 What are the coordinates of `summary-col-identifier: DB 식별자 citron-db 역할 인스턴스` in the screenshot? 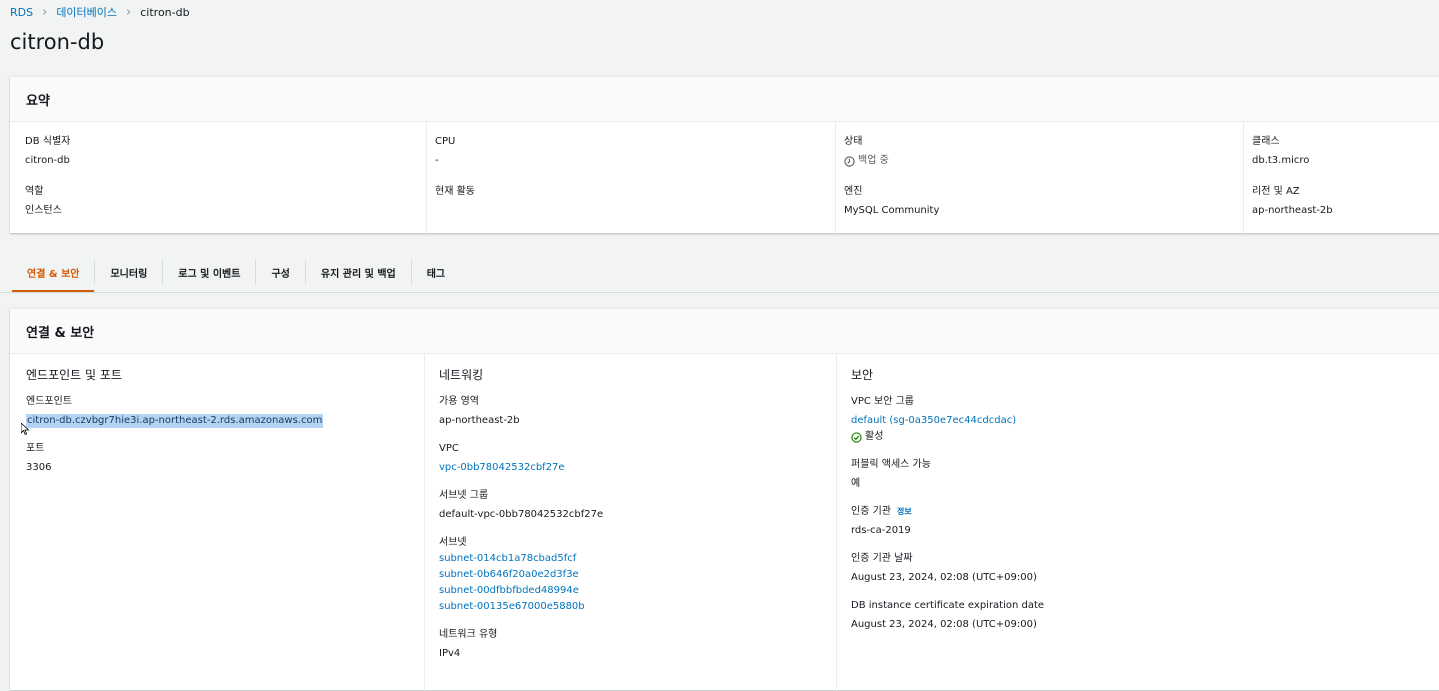 It's located at (218, 178).